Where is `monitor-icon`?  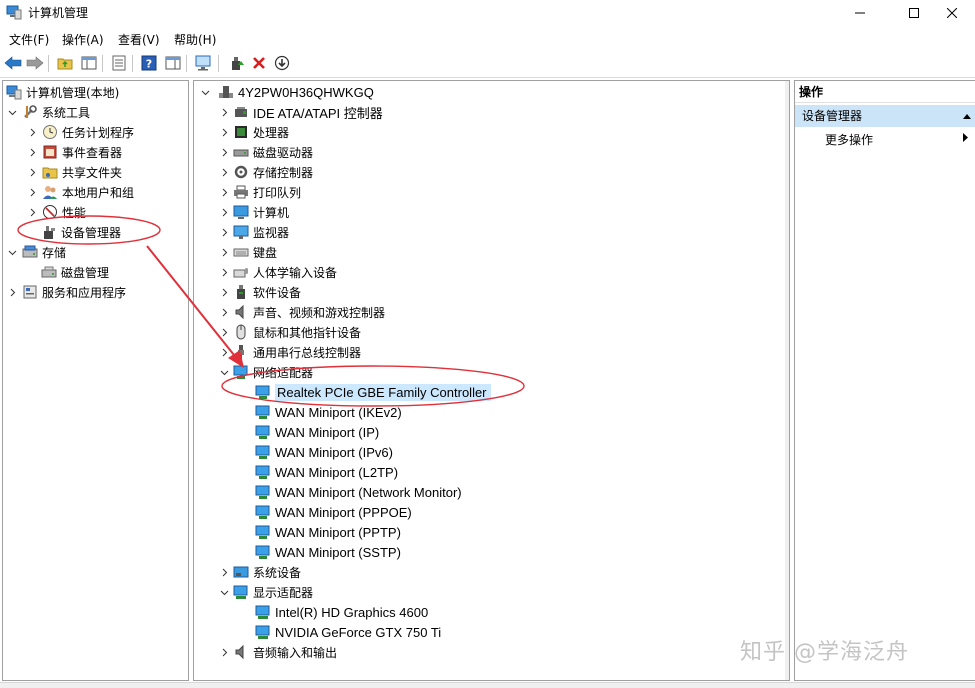
monitor-icon is located at coordinates (241, 232).